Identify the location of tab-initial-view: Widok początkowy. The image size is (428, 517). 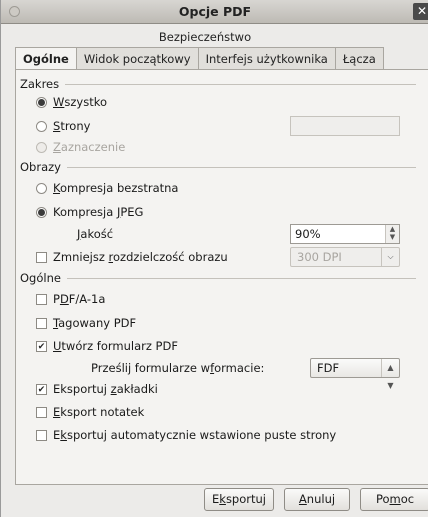
(137, 58).